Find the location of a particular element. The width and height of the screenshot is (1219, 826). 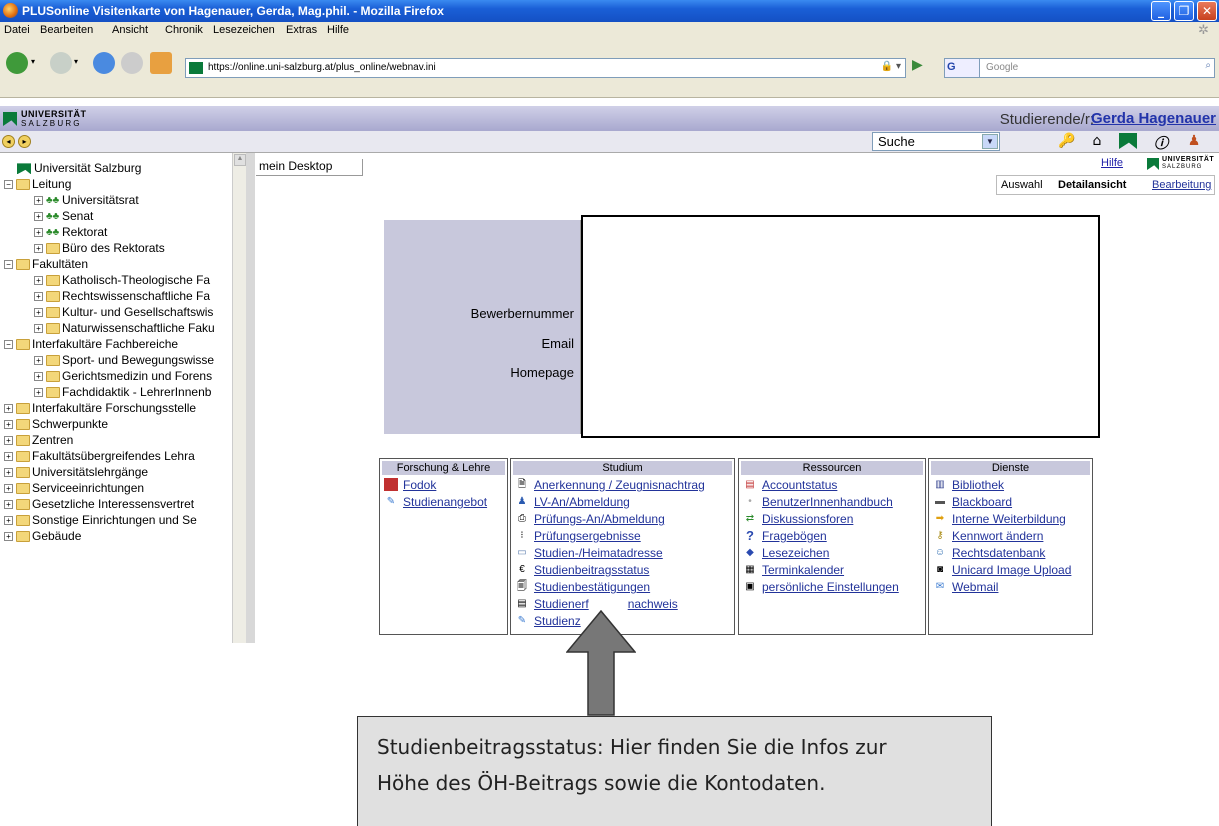

link-studienbestaetigungen: 🗐 Studienbestätigungen is located at coordinates (582, 587).